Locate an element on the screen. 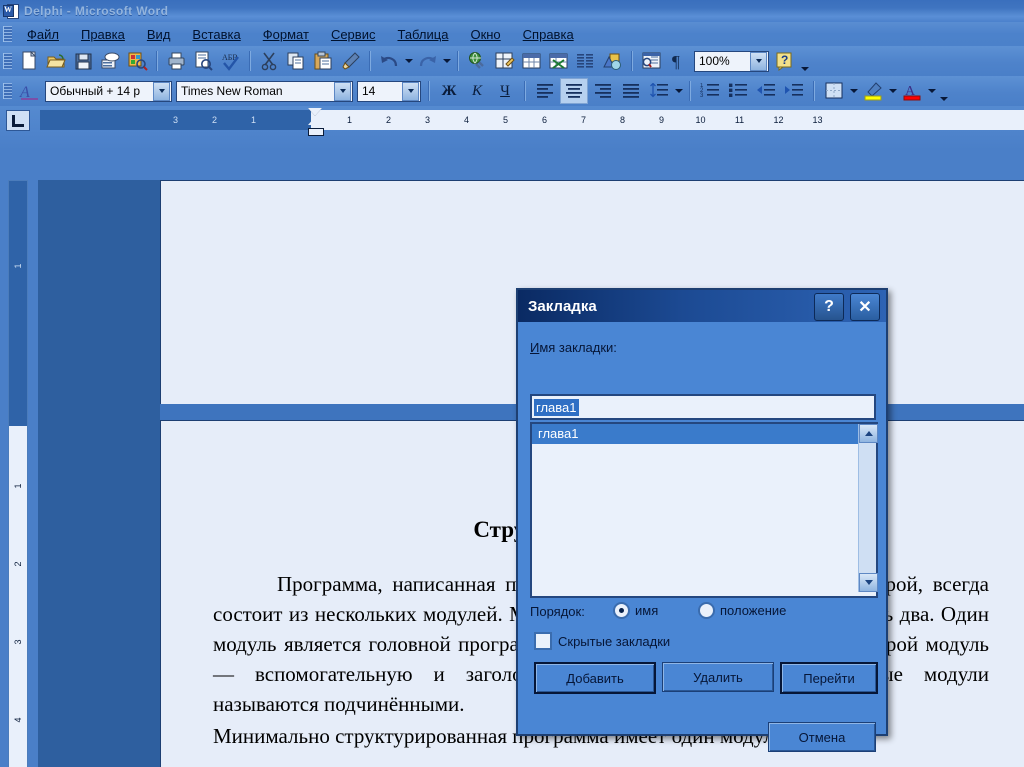  scroll-down-arrow-icon is located at coordinates (868, 582).